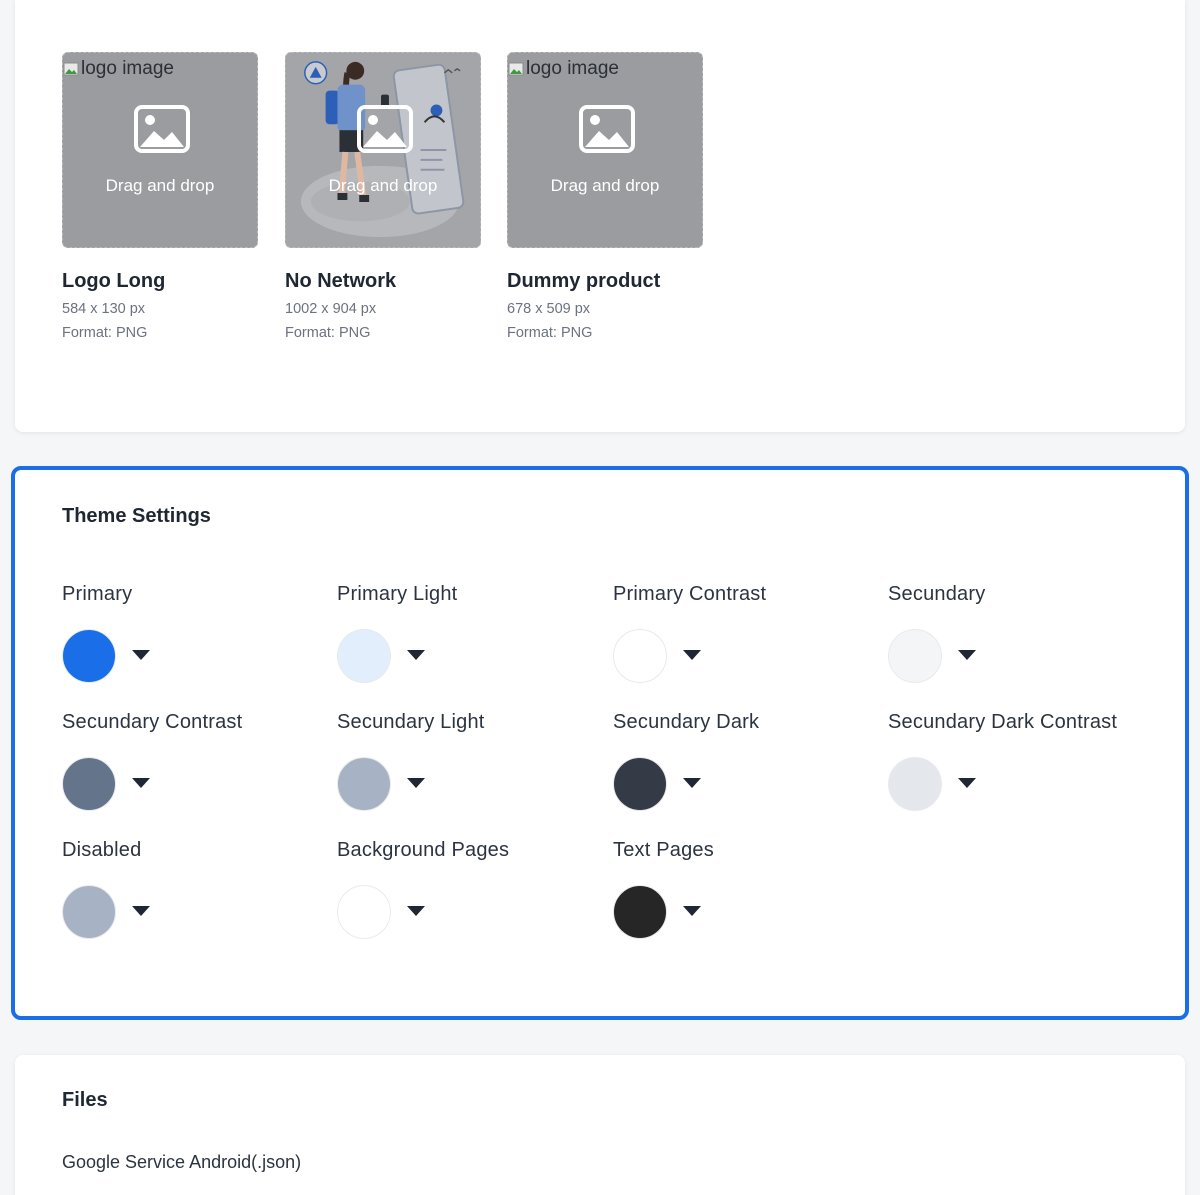  Describe the element at coordinates (617, 305) in the screenshot. I see `dummy-product-meta: Dummy product 678 x 509 px Format: PNG` at that location.